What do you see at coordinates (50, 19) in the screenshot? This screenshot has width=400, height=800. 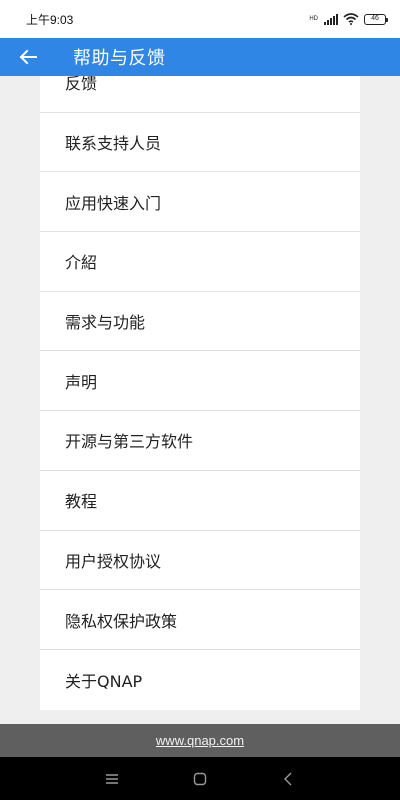 I see `status-time: 上午9:03` at bounding box center [50, 19].